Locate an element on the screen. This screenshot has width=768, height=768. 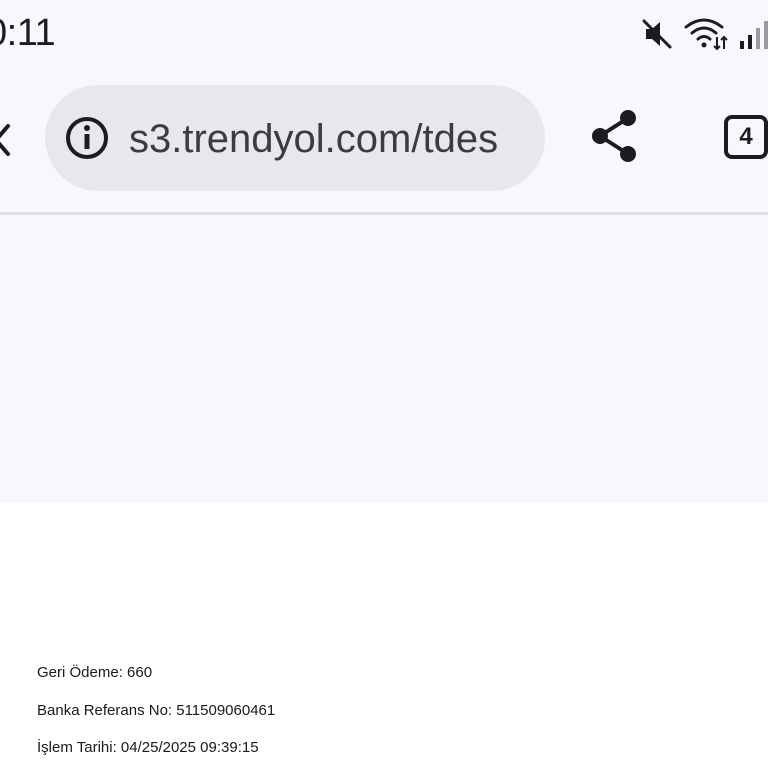
bank-reference-number: Banka Referans No: 511509060461 is located at coordinates (156, 710).